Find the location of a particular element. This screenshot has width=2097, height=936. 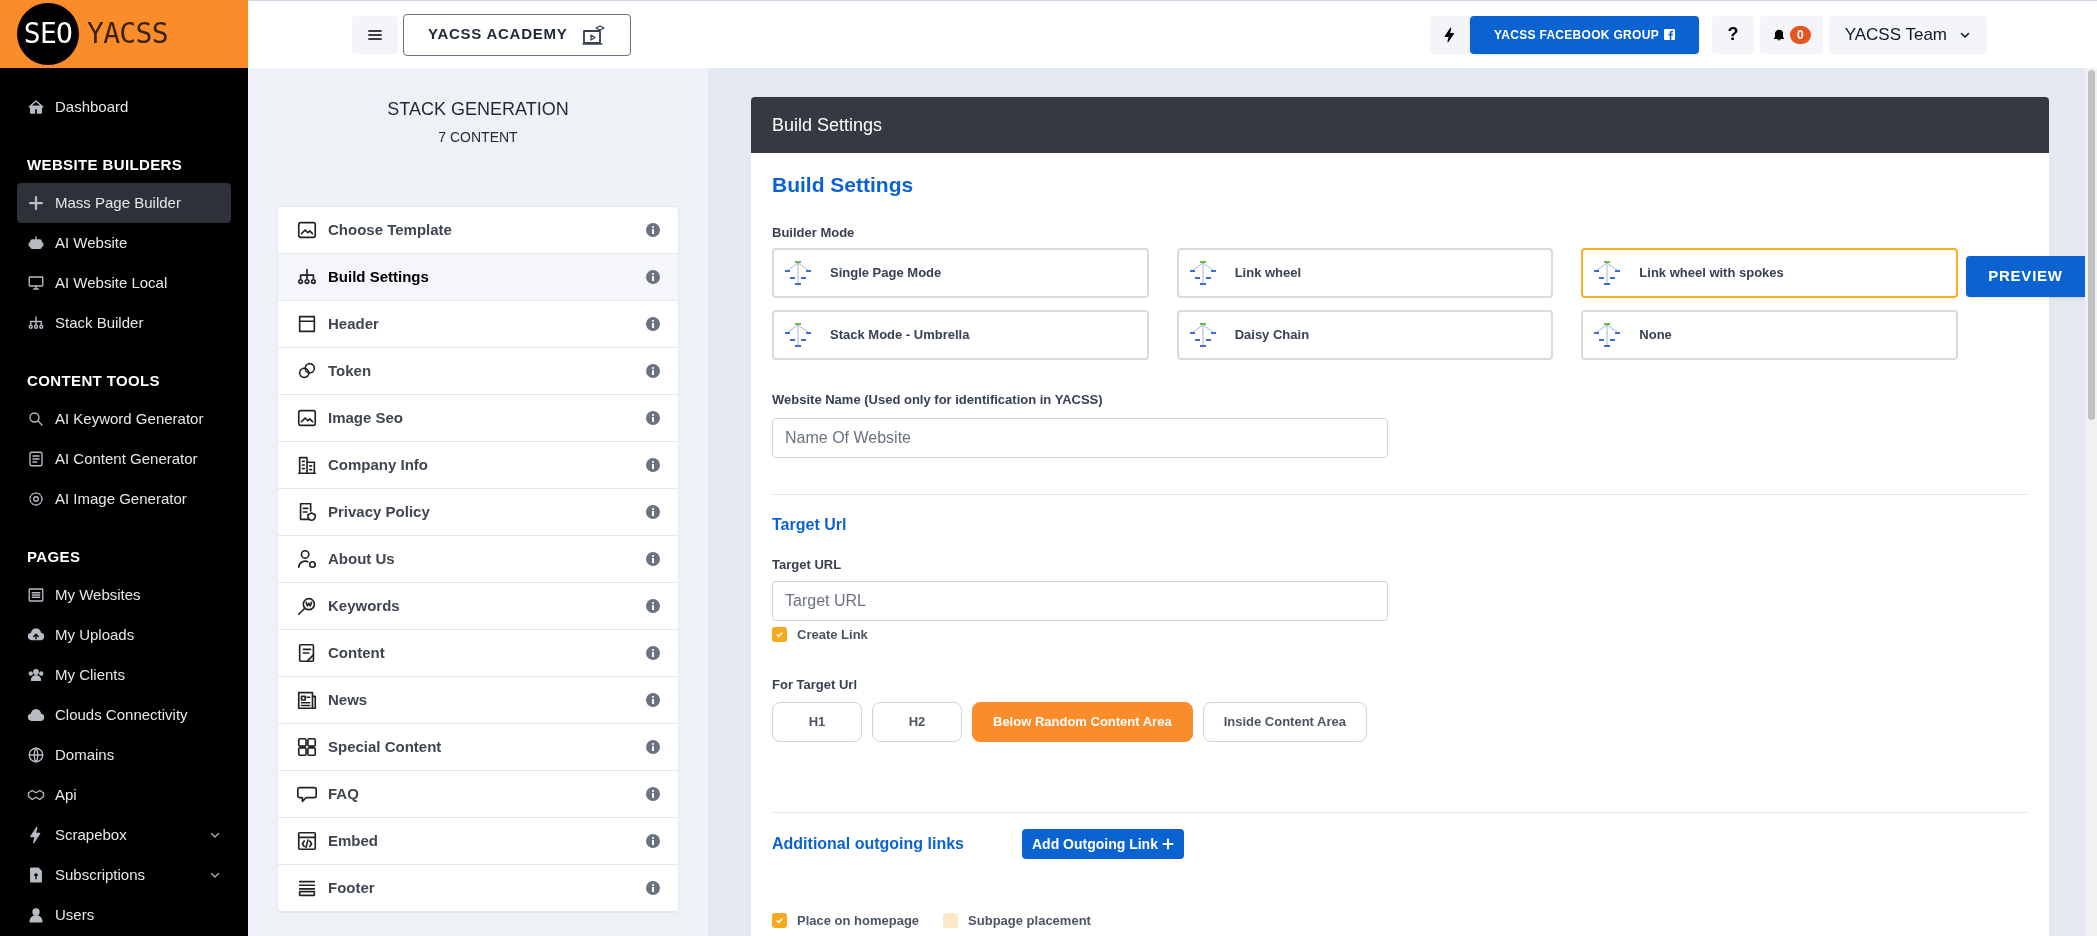

sidebar-item: AI Website is located at coordinates (124, 243).